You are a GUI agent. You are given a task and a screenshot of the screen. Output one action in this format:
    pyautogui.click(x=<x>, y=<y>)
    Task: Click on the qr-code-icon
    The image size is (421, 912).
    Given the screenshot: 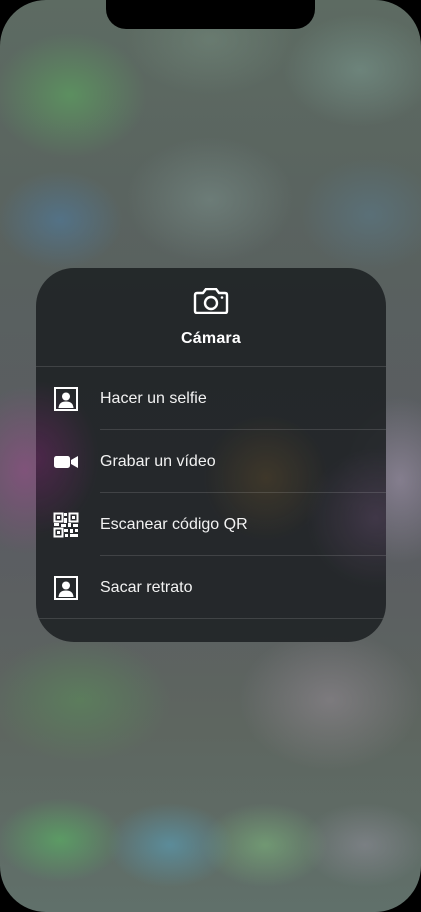 What is the action you would take?
    pyautogui.click(x=66, y=524)
    